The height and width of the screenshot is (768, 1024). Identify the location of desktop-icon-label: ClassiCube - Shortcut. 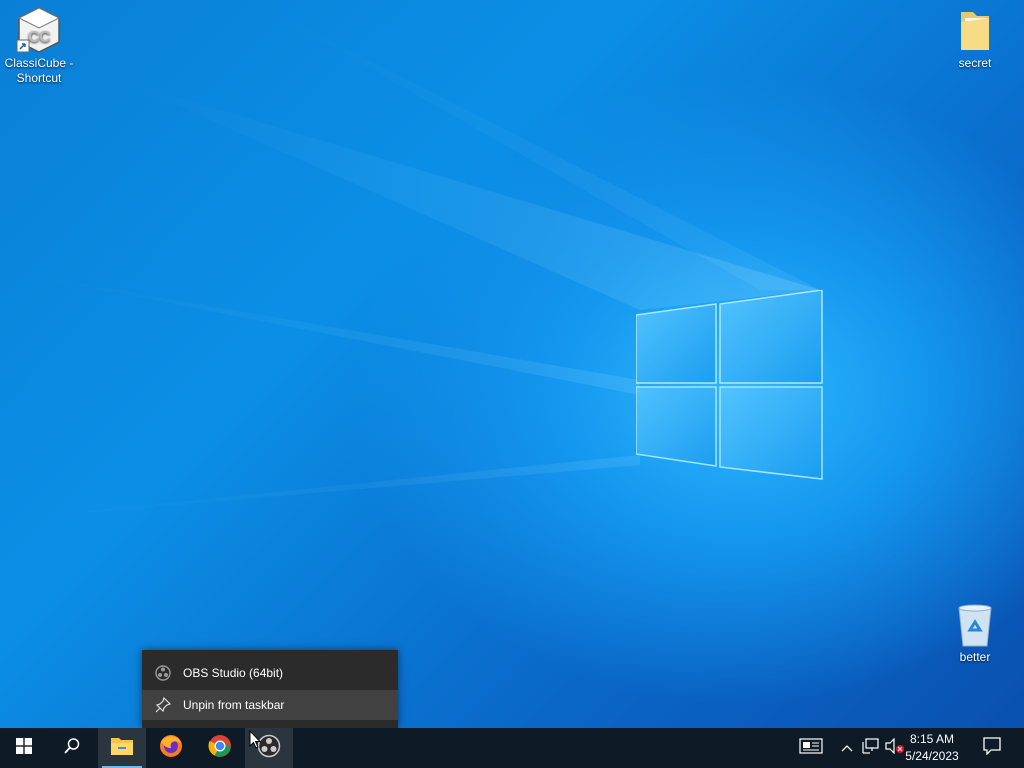
(39, 70).